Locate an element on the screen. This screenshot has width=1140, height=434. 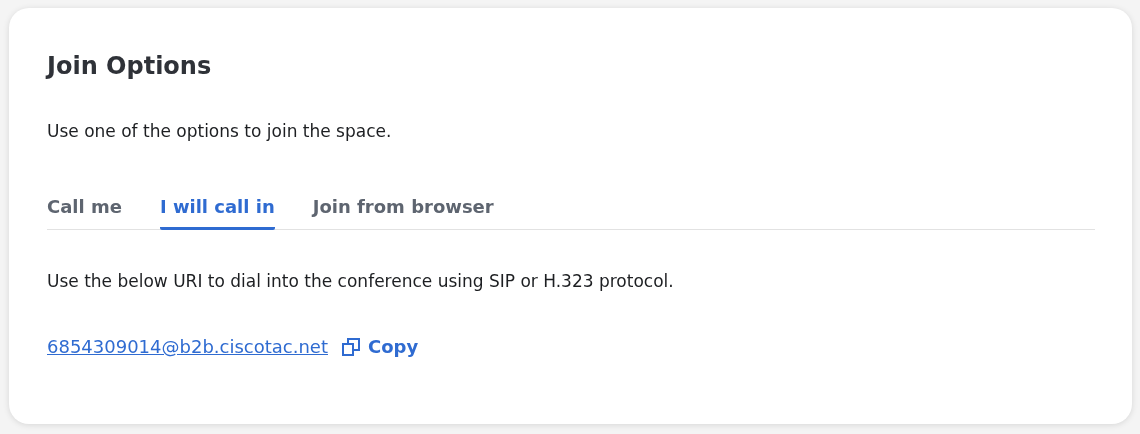
tab: I will call in is located at coordinates (217, 213).